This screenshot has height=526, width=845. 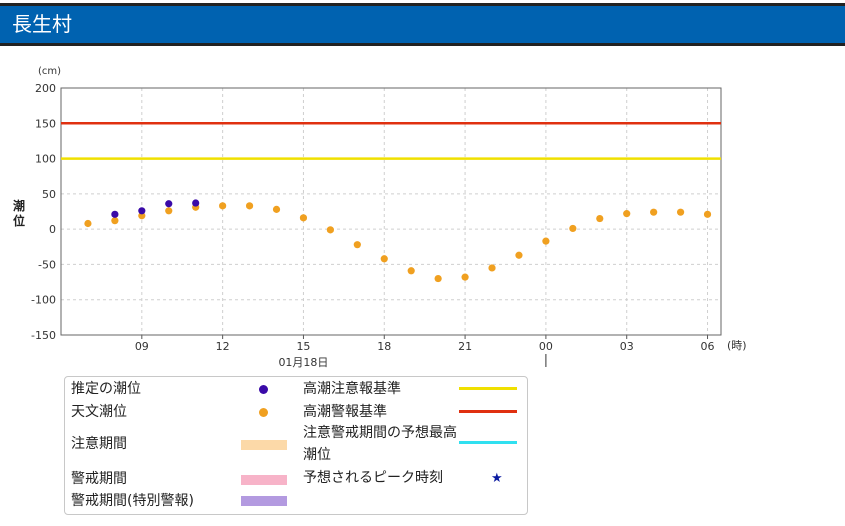 I want to click on legend-label-special-warning-period: 警戒期間(特別警報), so click(x=132, y=501).